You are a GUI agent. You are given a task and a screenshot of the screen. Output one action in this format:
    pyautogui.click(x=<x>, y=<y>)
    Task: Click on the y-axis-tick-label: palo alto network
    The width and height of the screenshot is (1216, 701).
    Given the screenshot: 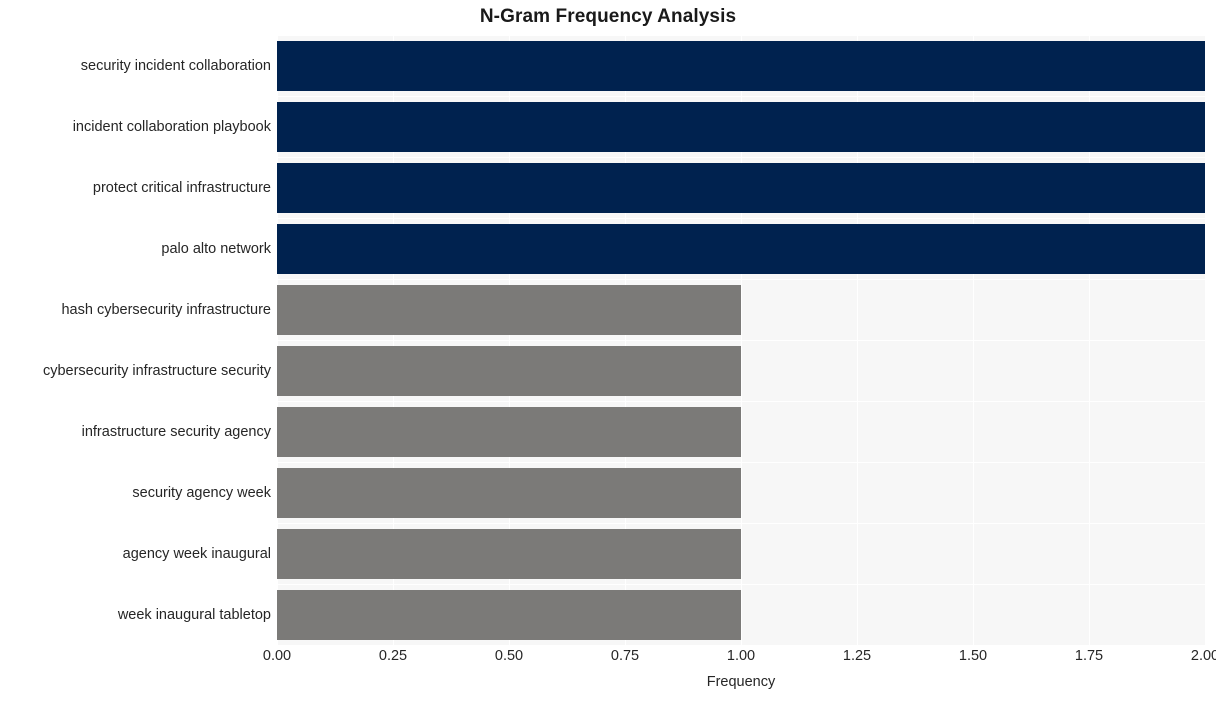 What is the action you would take?
    pyautogui.click(x=216, y=248)
    